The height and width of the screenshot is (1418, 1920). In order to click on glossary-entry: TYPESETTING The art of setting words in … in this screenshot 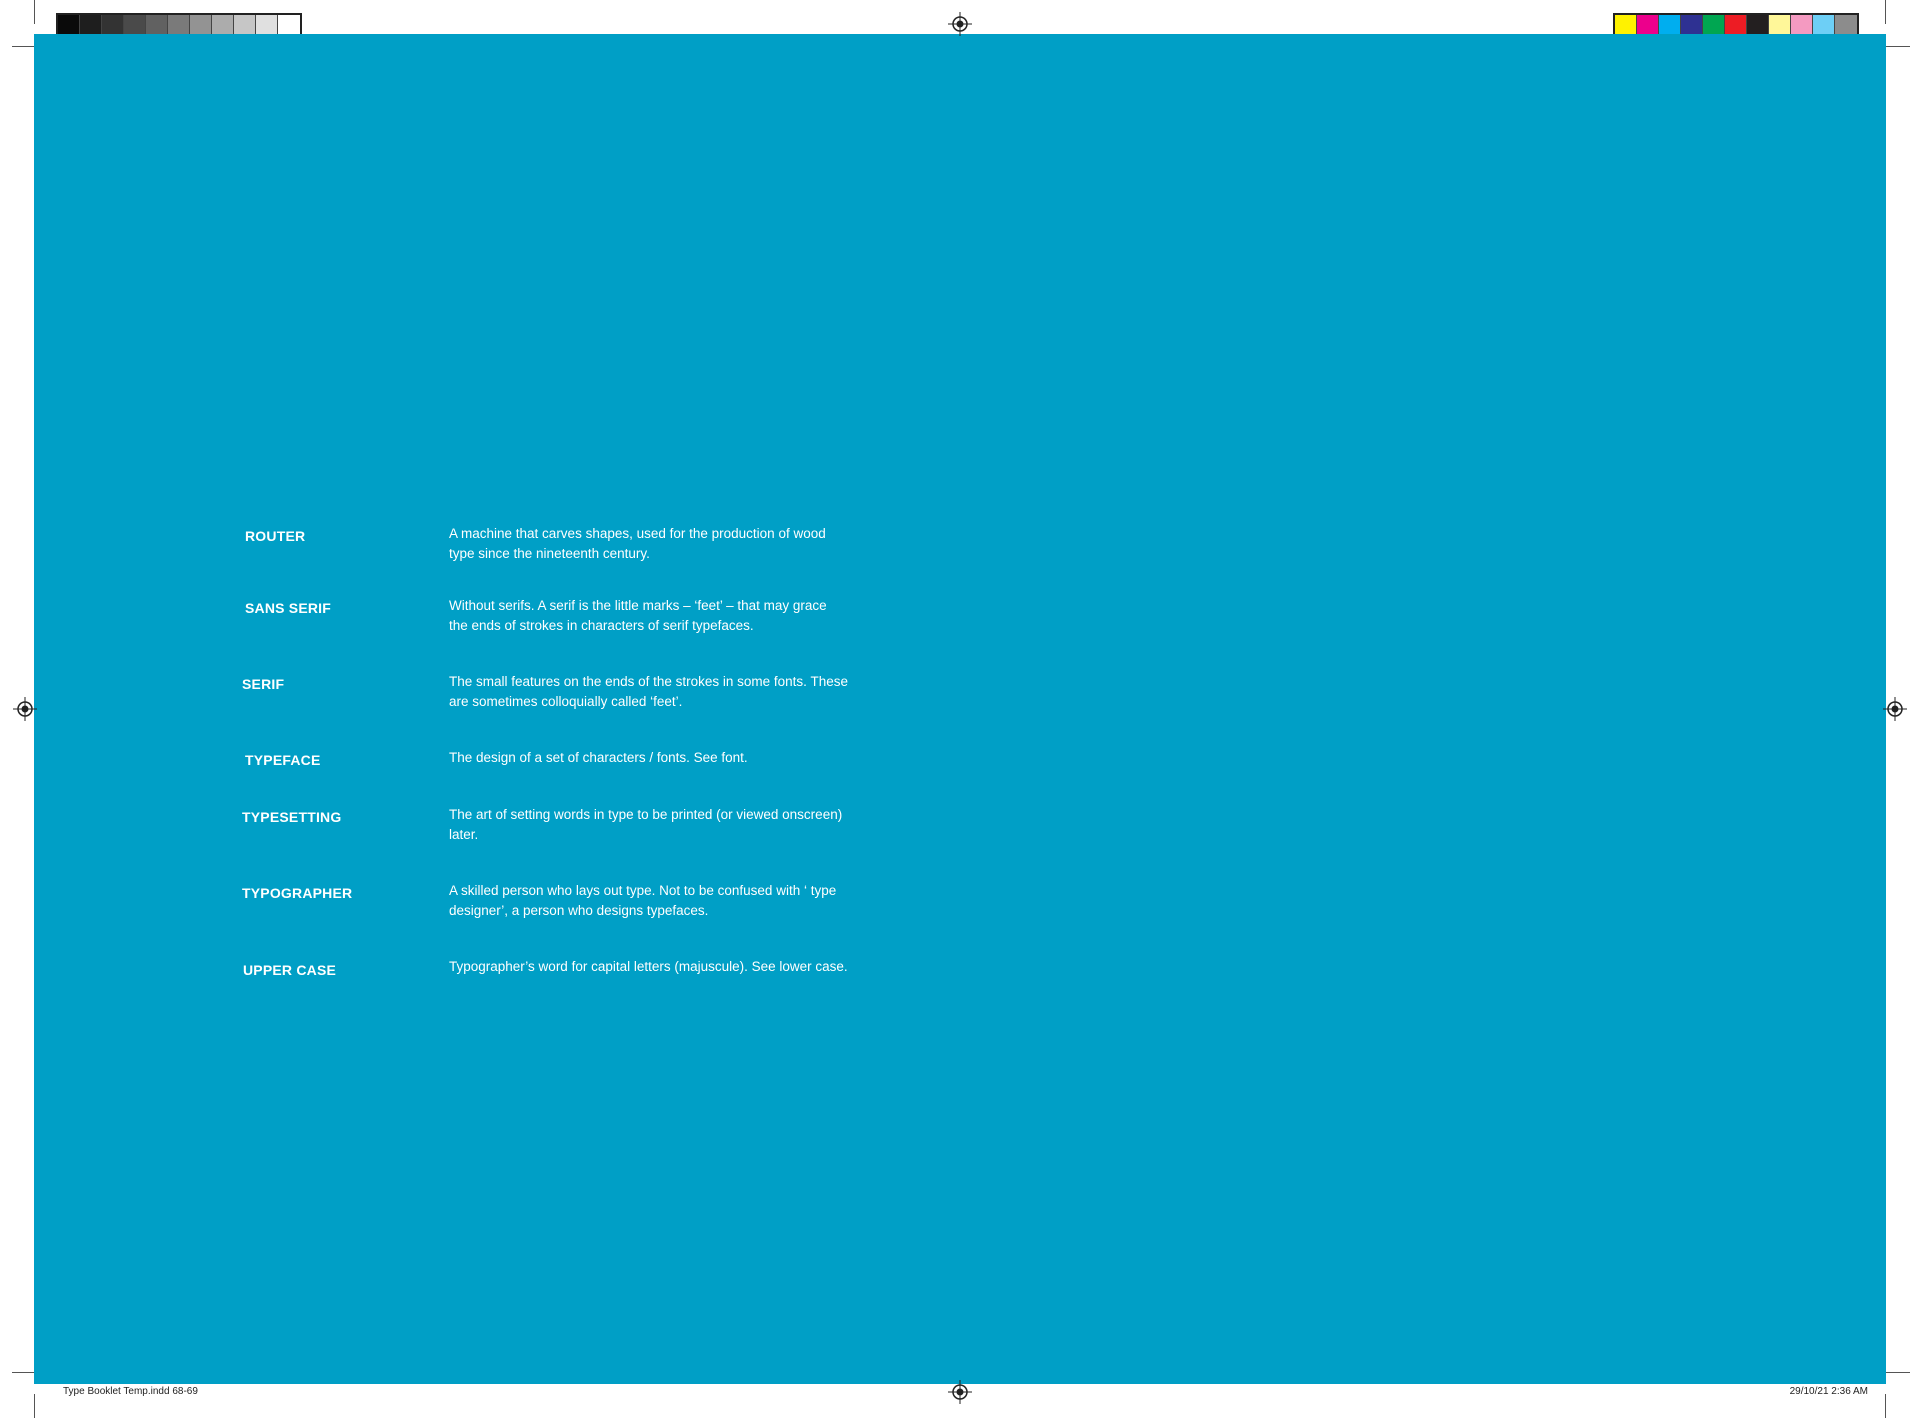, I will do `click(546, 843)`.